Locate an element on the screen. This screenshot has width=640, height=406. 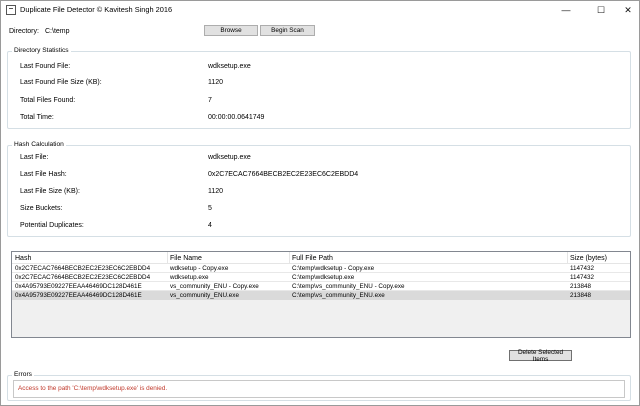
last-found-file-size-value: 1120 is located at coordinates (216, 82).